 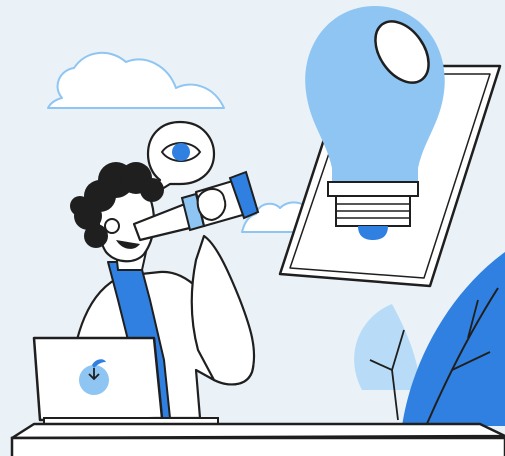 I want to click on desk, so click(x=257, y=439).